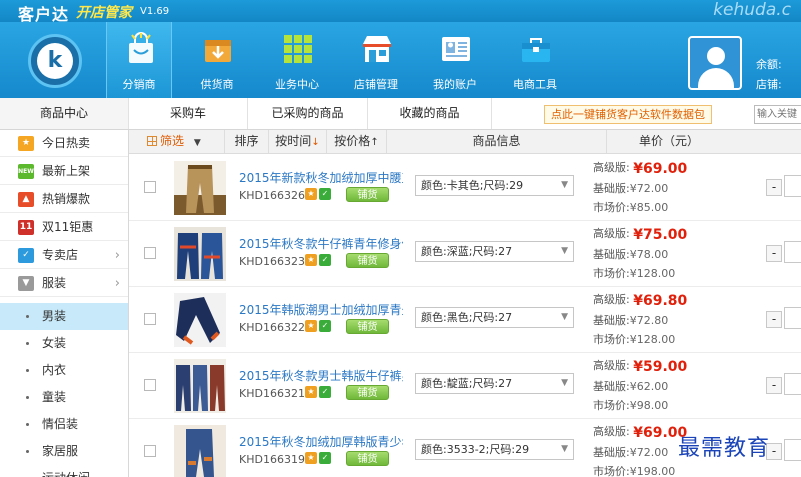 This screenshot has width=801, height=477. What do you see at coordinates (64, 397) in the screenshot?
I see `sidebar-subitem-kidswear: 童装` at bounding box center [64, 397].